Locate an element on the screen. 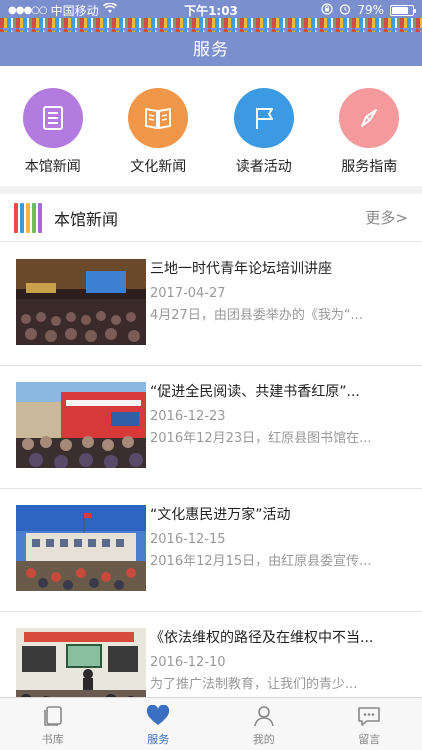 The width and height of the screenshot is (422, 750). status-bar: ●●●○○ 中国移动 下午1:03 79% is located at coordinates (211, 10).